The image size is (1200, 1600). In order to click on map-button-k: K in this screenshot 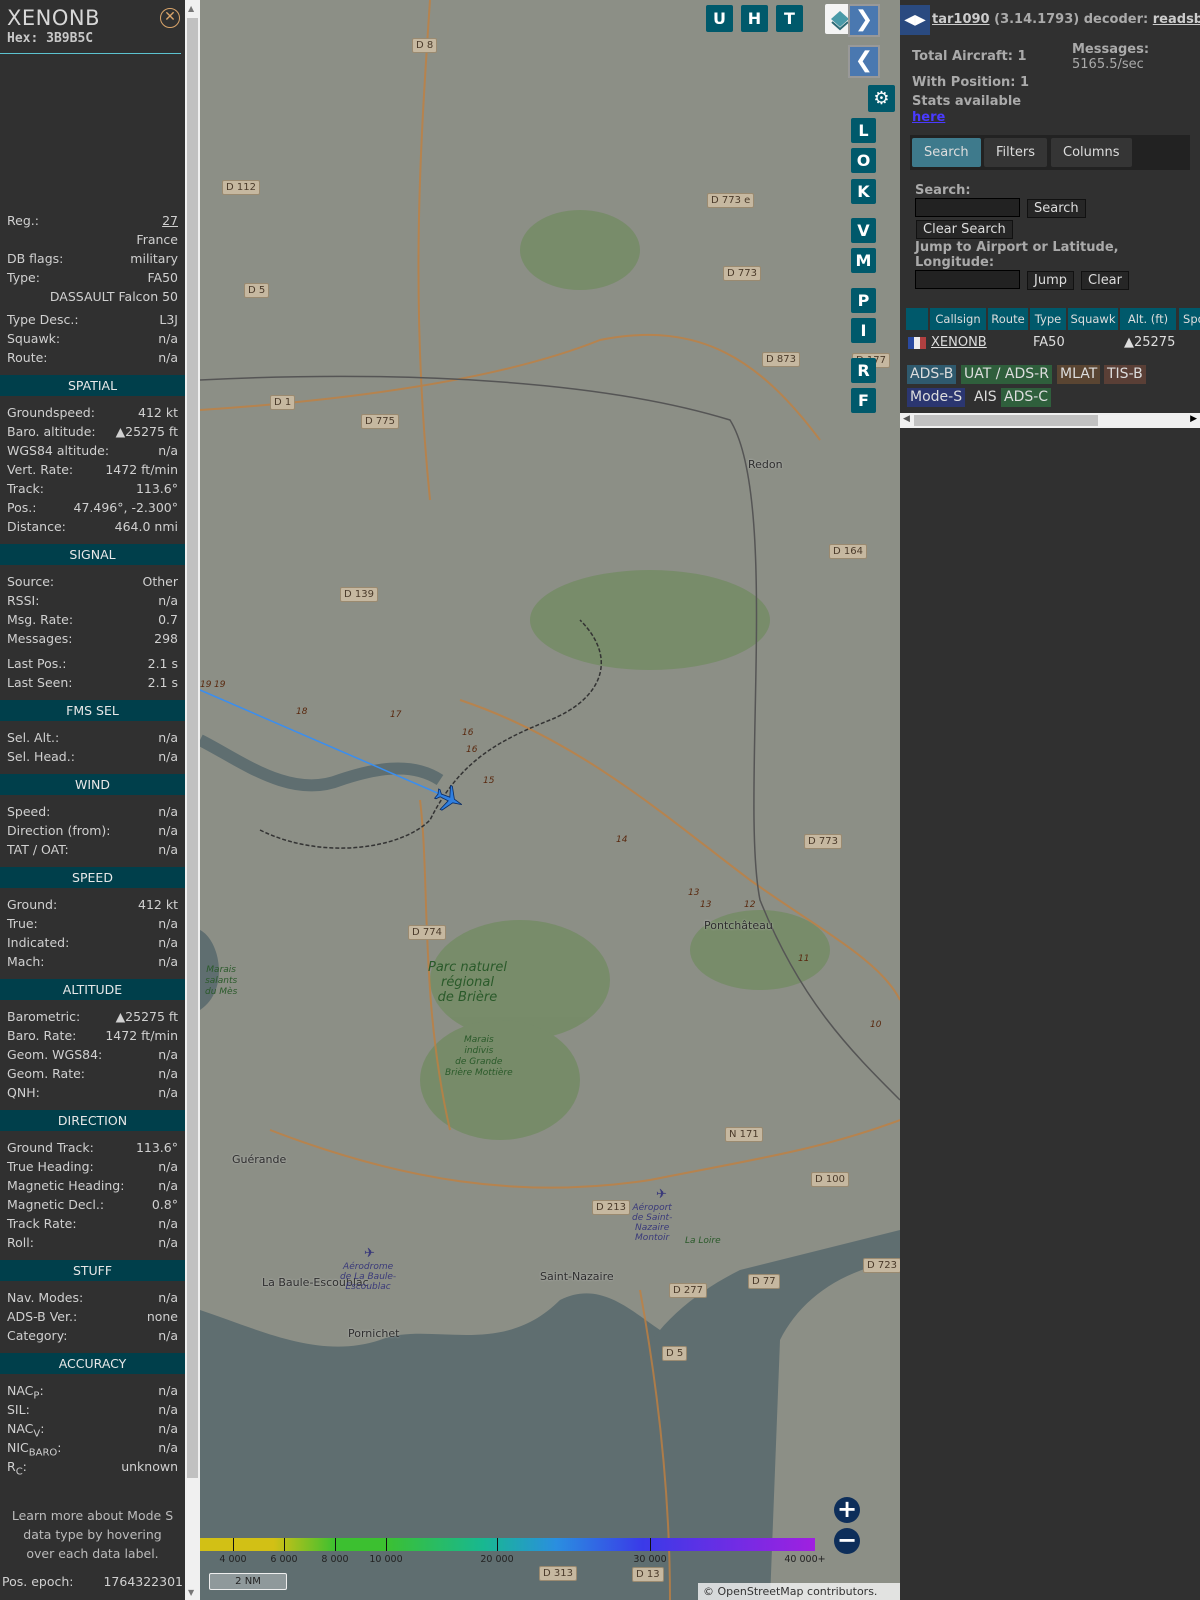, I will do `click(863, 191)`.